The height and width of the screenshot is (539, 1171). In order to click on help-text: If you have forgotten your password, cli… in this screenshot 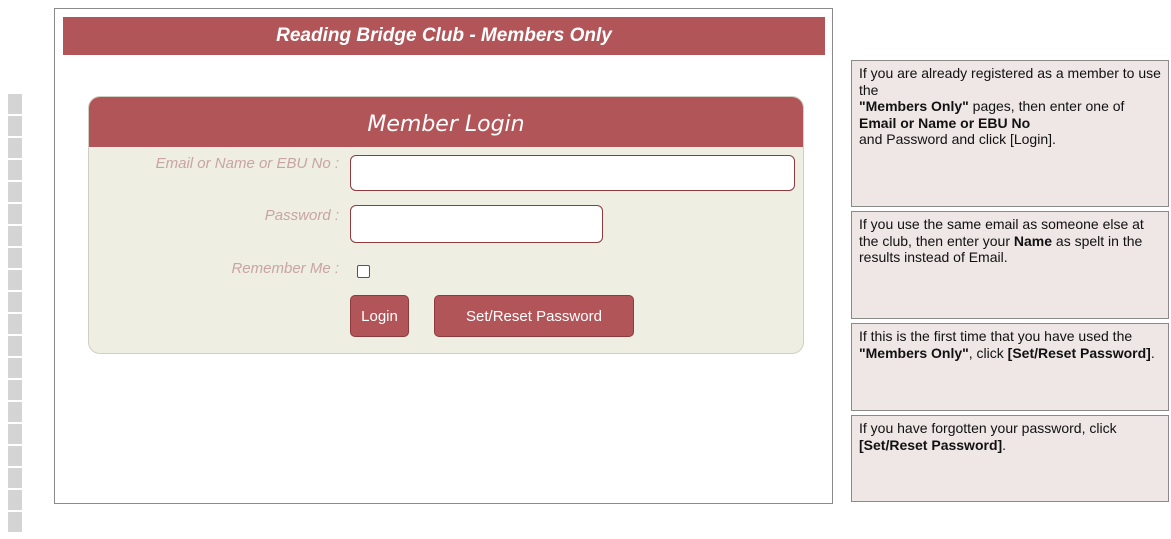, I will do `click(988, 428)`.